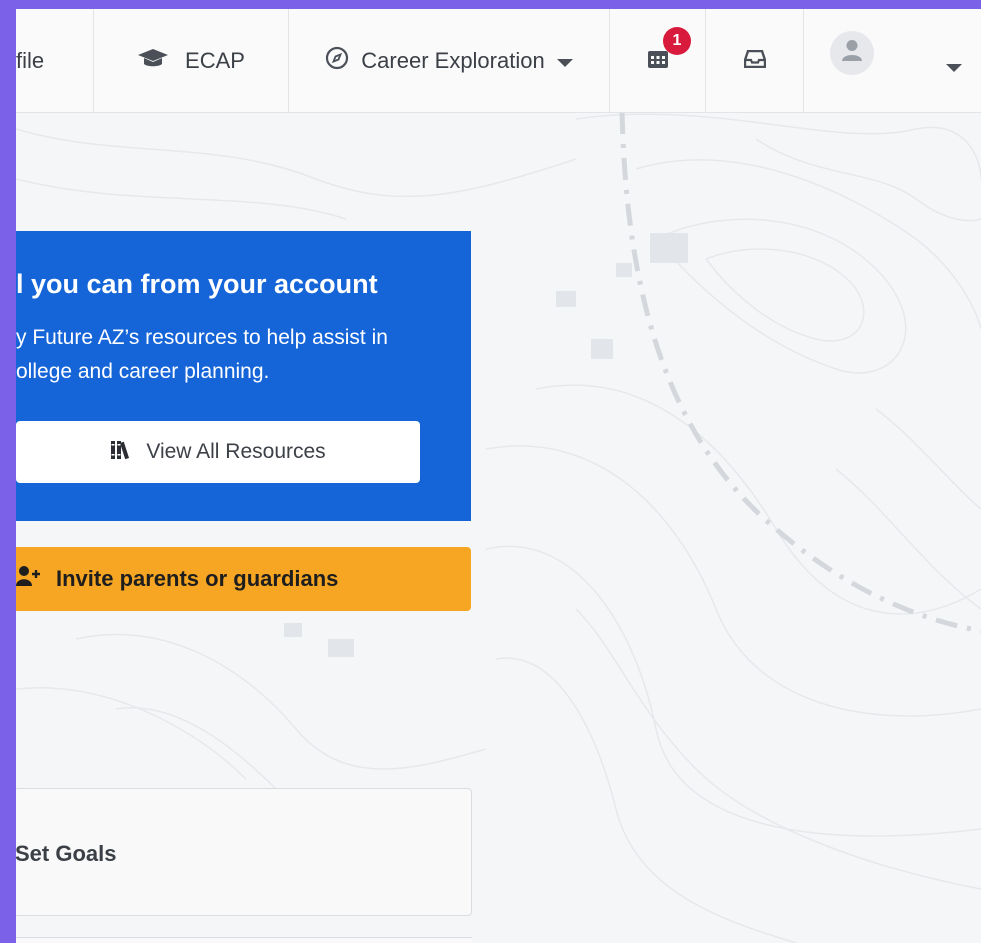  Describe the element at coordinates (892, 60) in the screenshot. I see `nav-user-menu` at that location.